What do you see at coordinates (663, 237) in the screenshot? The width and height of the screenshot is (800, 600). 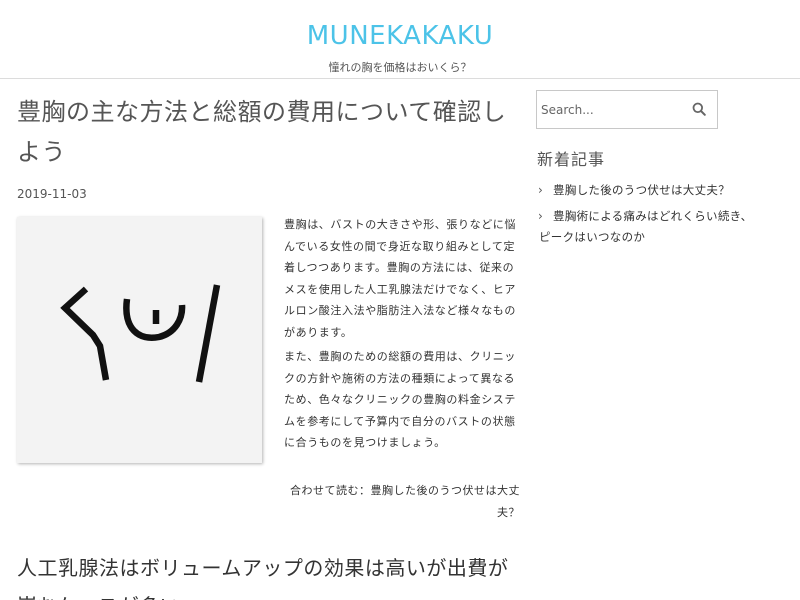 I see `recent-post-link-continued: ピークはいつなのか` at bounding box center [663, 237].